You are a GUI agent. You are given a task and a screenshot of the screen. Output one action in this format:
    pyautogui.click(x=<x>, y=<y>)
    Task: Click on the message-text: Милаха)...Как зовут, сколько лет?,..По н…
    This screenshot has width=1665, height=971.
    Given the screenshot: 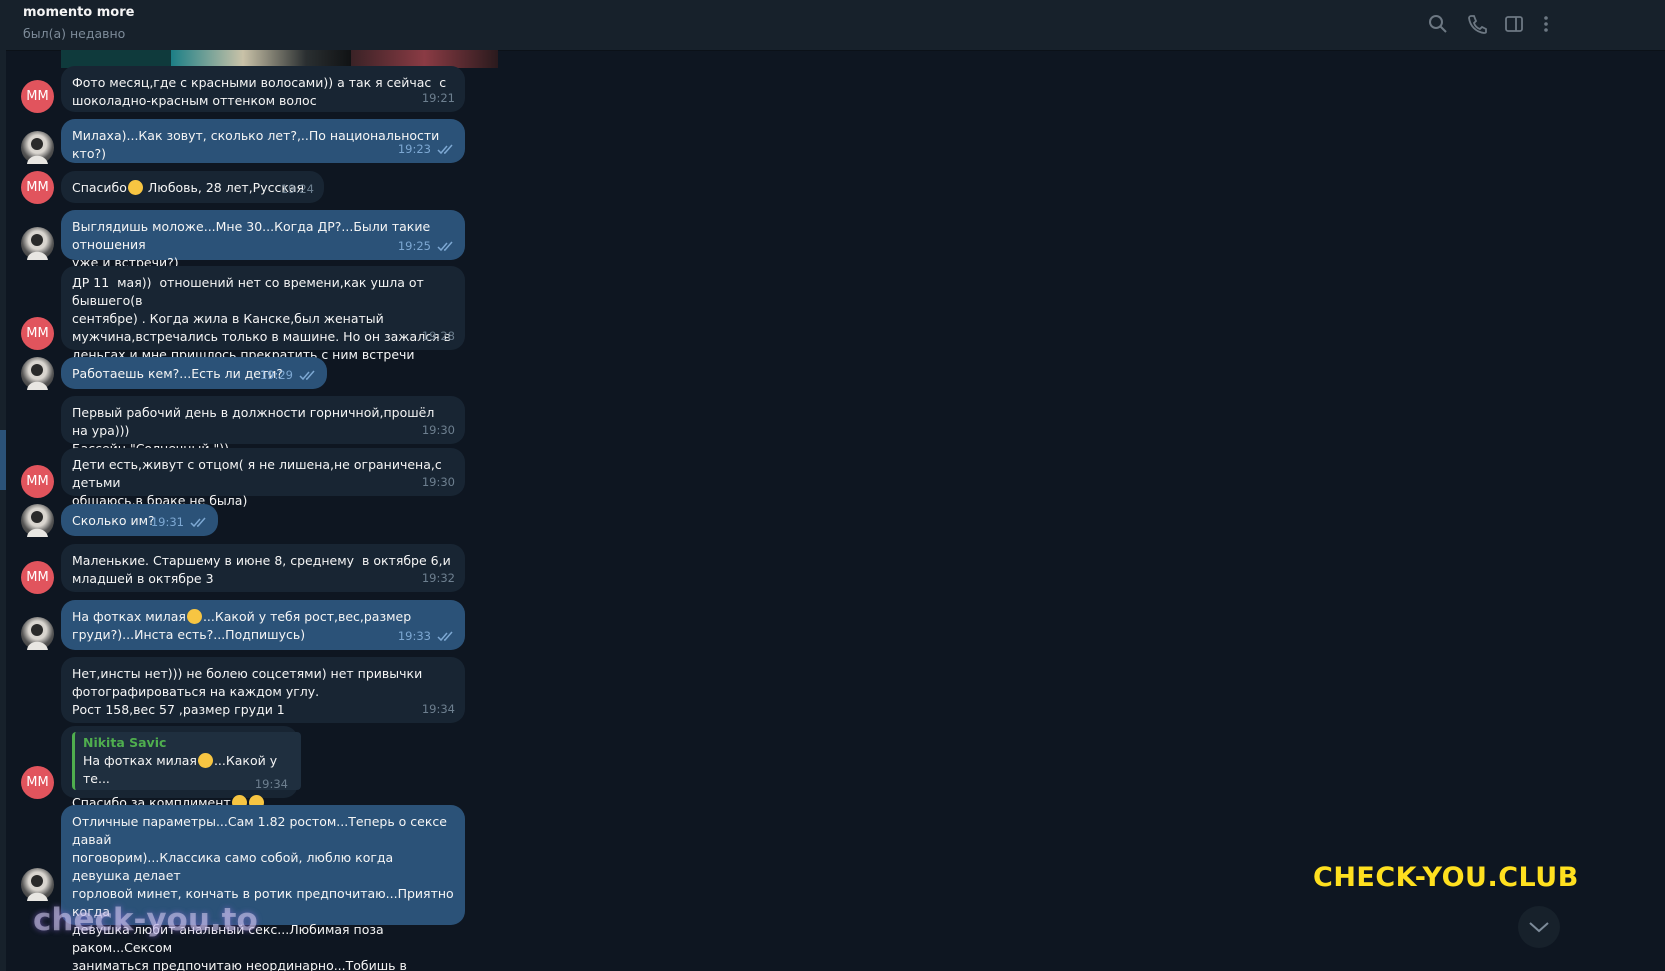 What is the action you would take?
    pyautogui.click(x=258, y=144)
    